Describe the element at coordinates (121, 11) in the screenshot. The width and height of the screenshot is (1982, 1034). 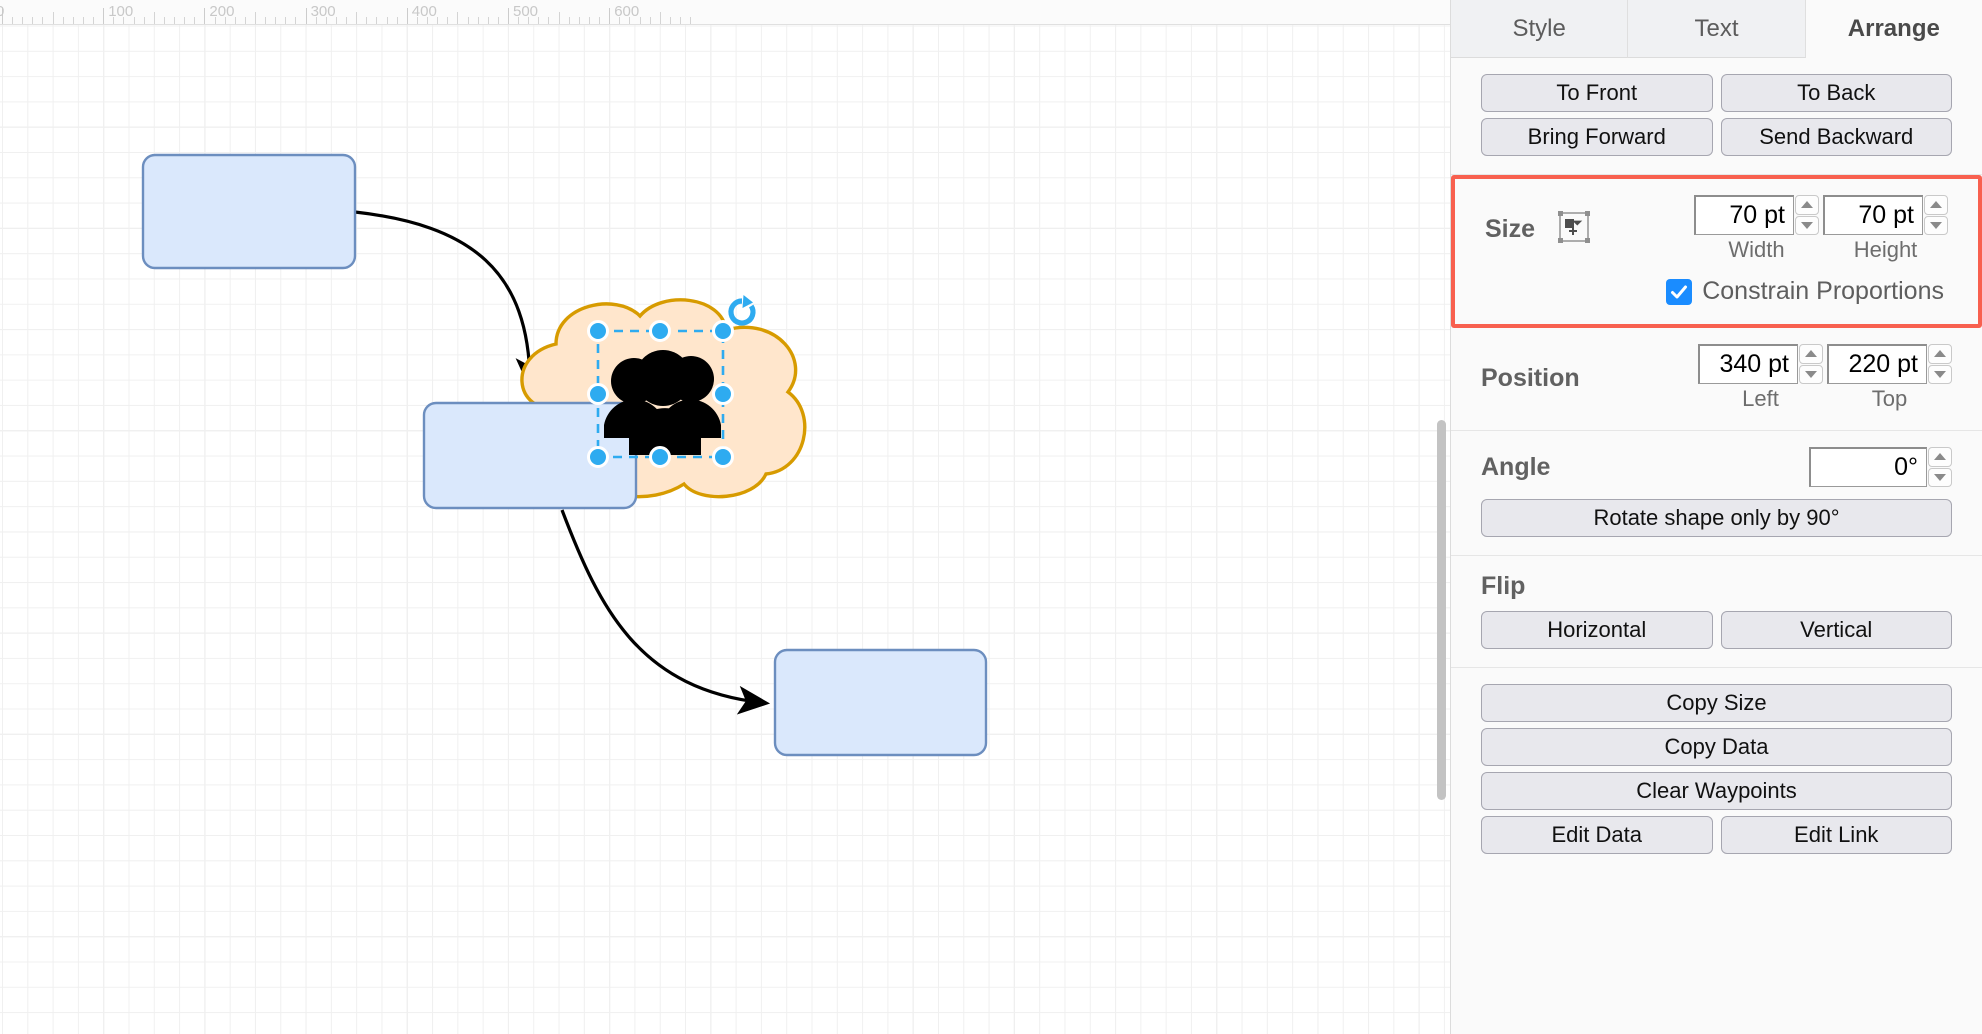
I see `ruler-label: 100` at that location.